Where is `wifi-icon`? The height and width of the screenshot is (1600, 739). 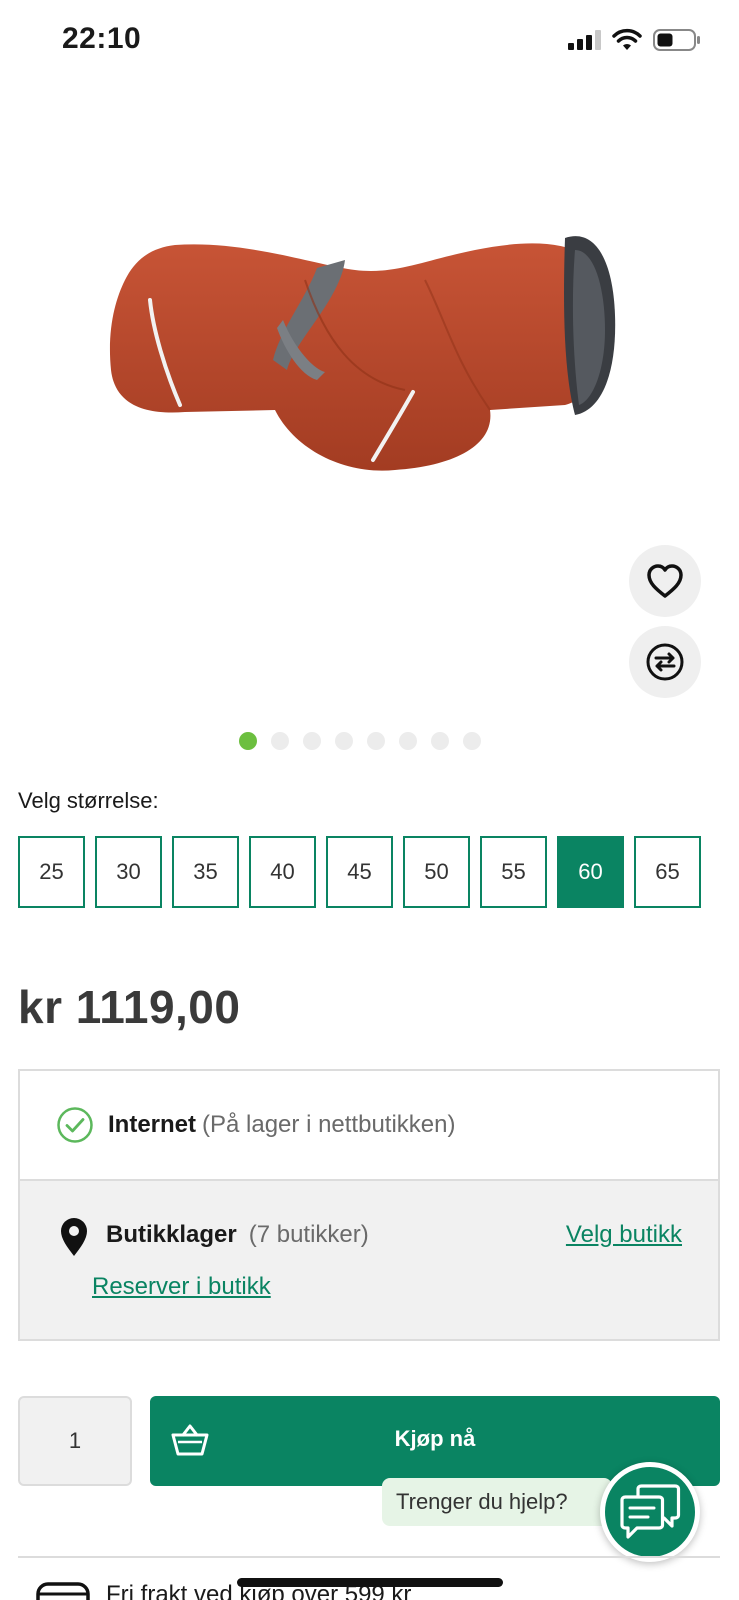
wifi-icon is located at coordinates (627, 39).